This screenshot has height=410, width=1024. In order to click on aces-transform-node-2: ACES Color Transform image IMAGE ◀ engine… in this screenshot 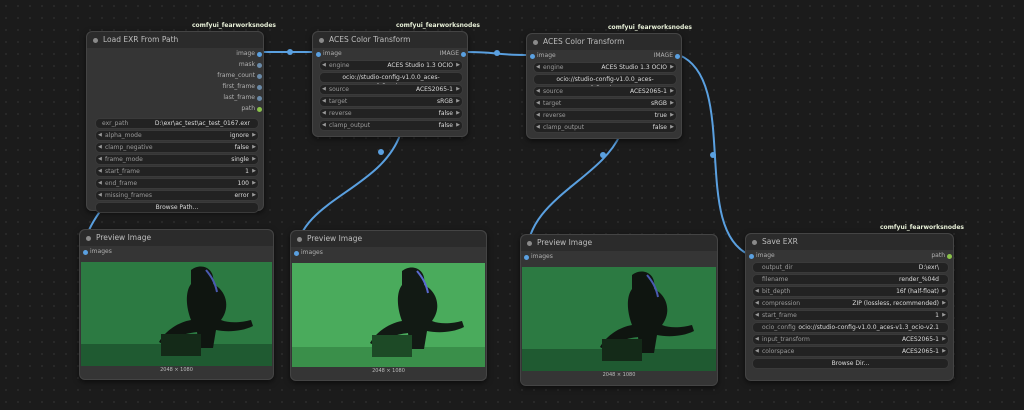, I will do `click(604, 86)`.